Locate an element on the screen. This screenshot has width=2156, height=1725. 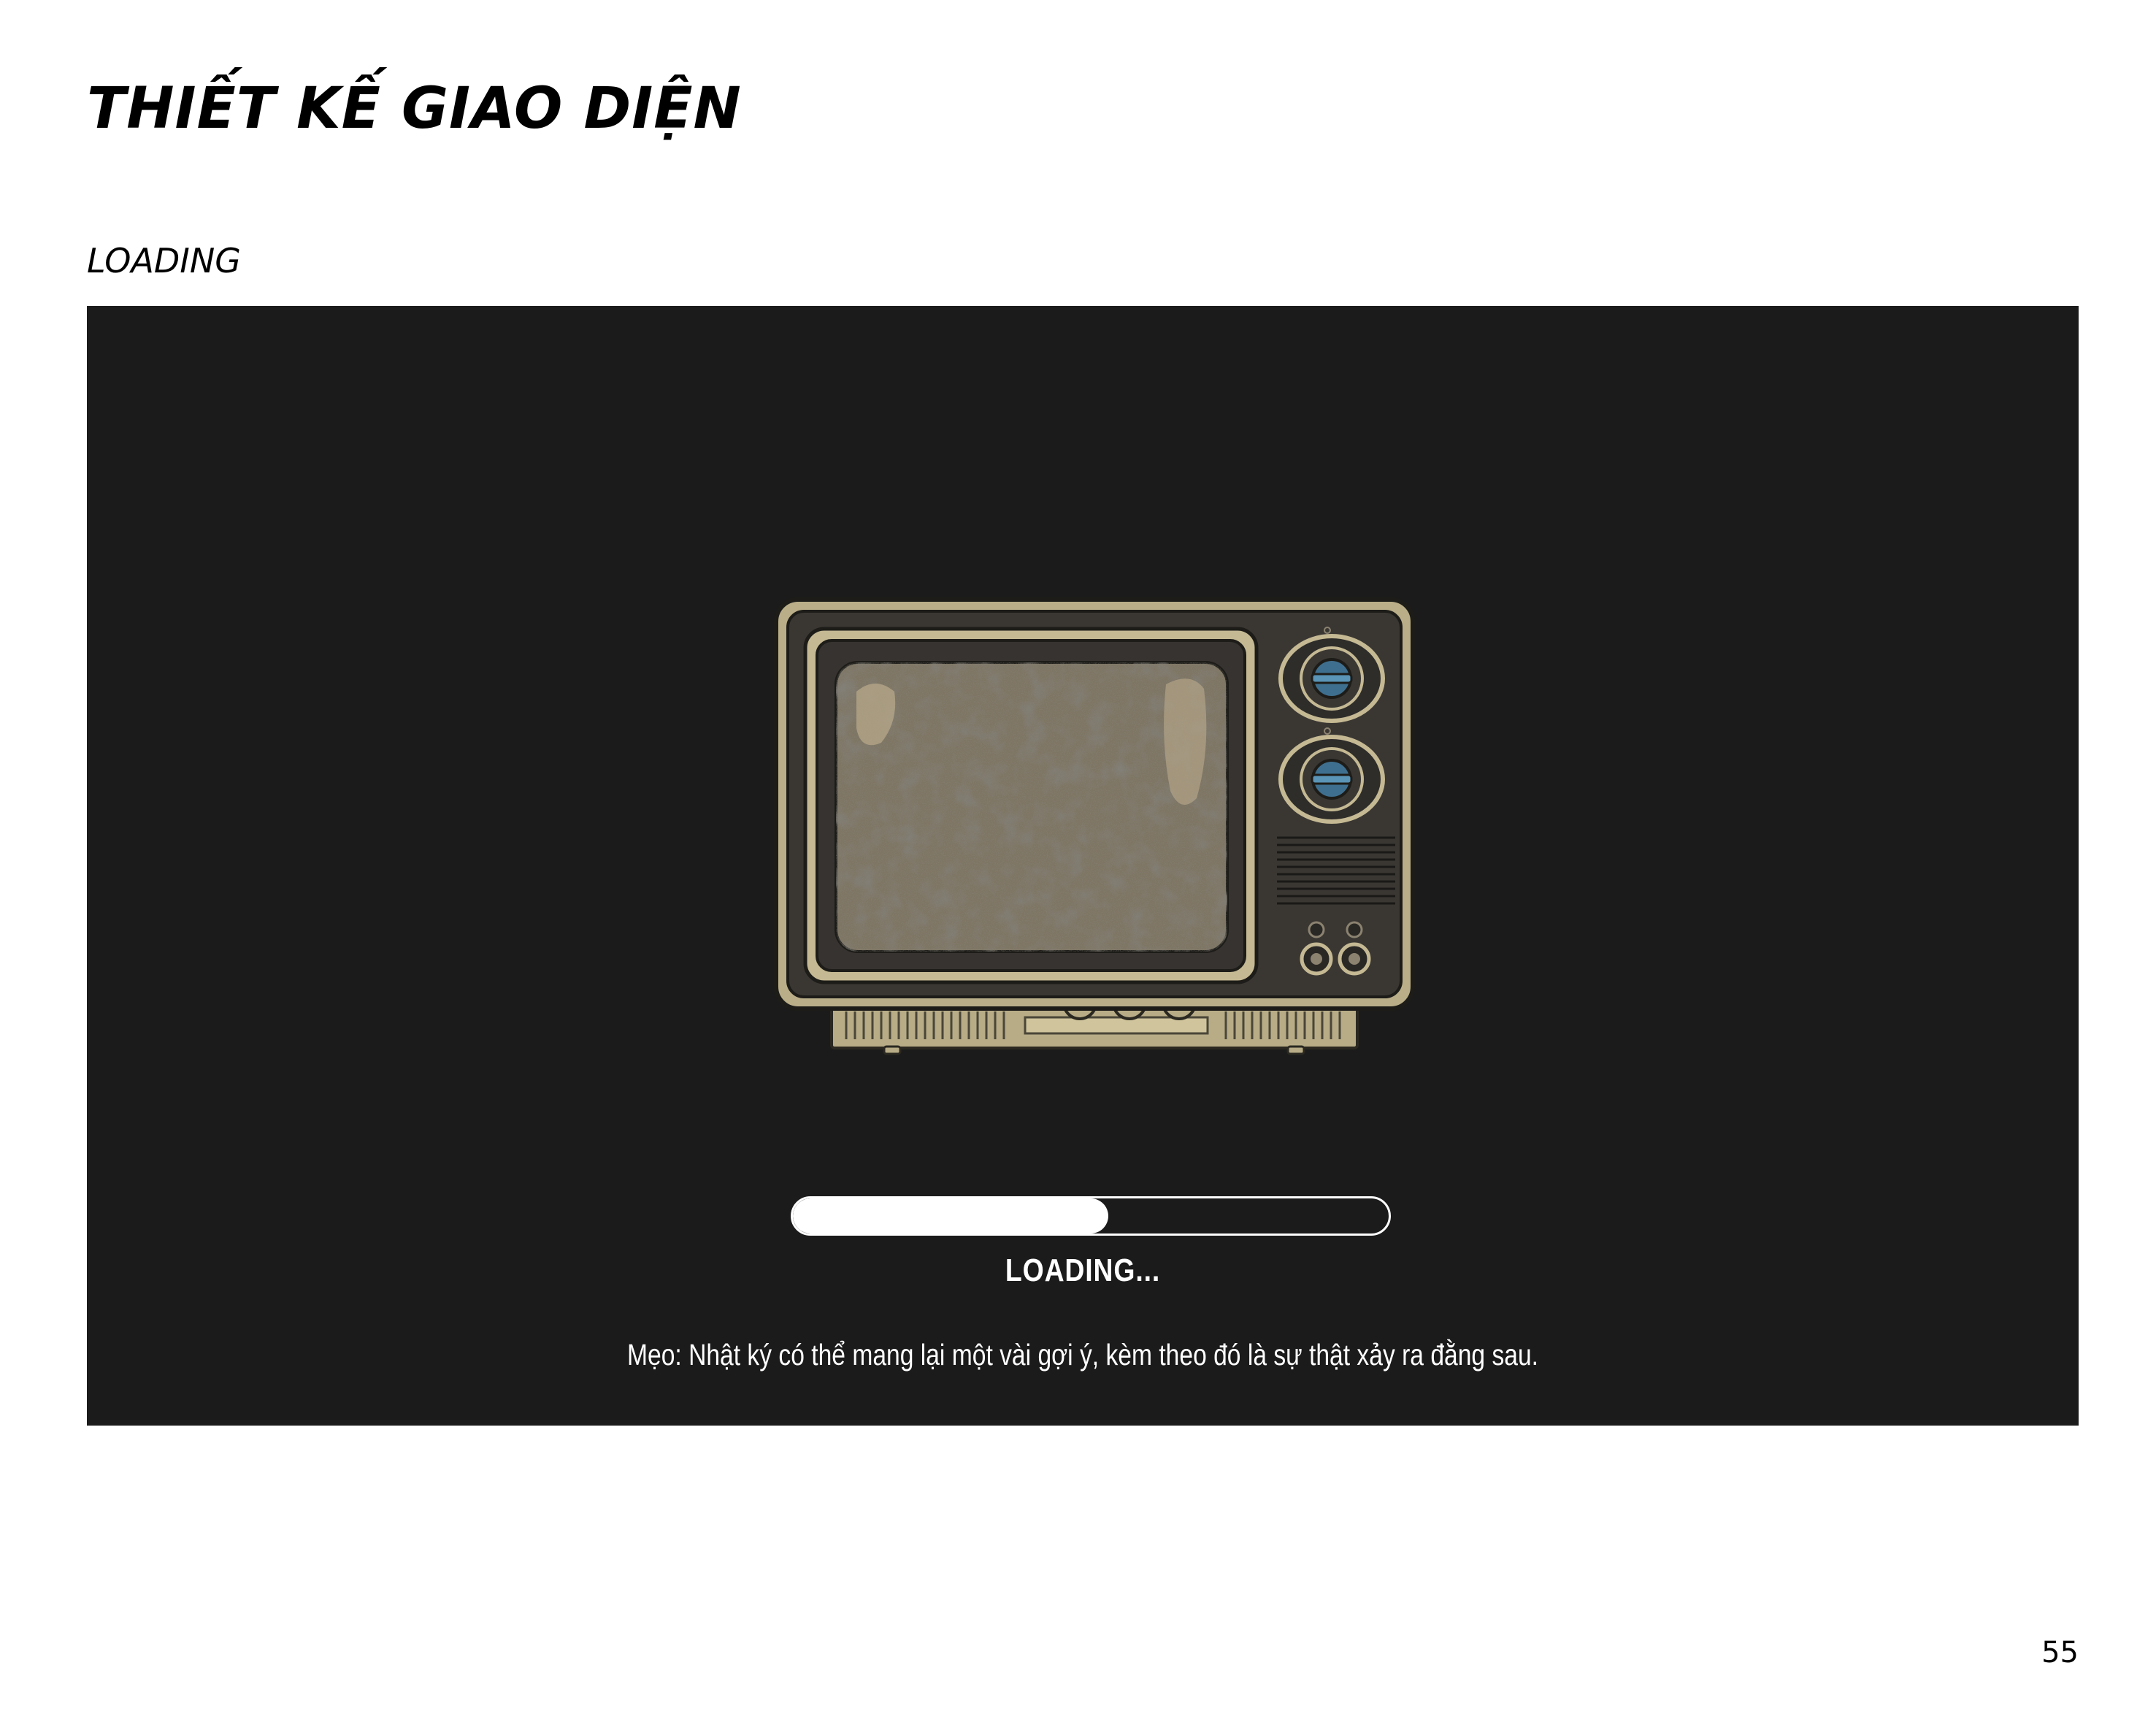
page-title: THIẾT KẾ GIAO DIỆN is located at coordinates (414, 109).